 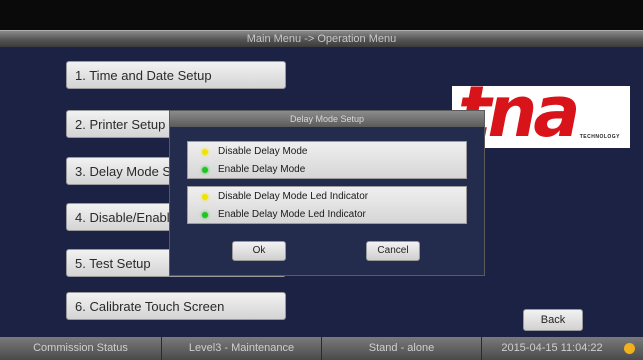 What do you see at coordinates (321, 38) in the screenshot?
I see `page-title: Main Menu -> Operation Menu` at bounding box center [321, 38].